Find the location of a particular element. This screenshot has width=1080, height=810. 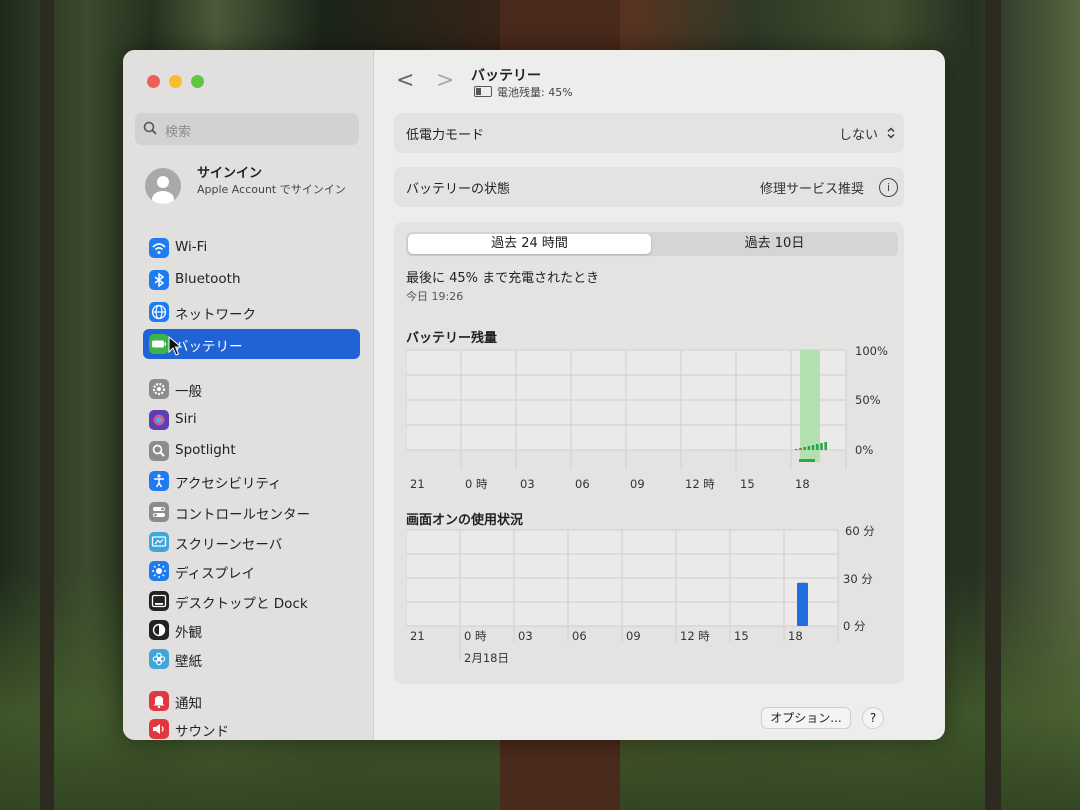

x-tick-label: 03 is located at coordinates (527, 484).